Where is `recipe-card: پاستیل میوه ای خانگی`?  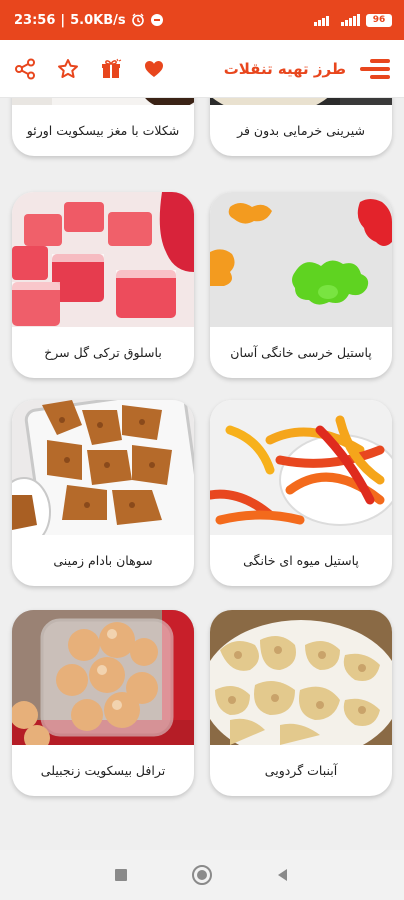 recipe-card: پاستیل میوه ای خانگی is located at coordinates (301, 493).